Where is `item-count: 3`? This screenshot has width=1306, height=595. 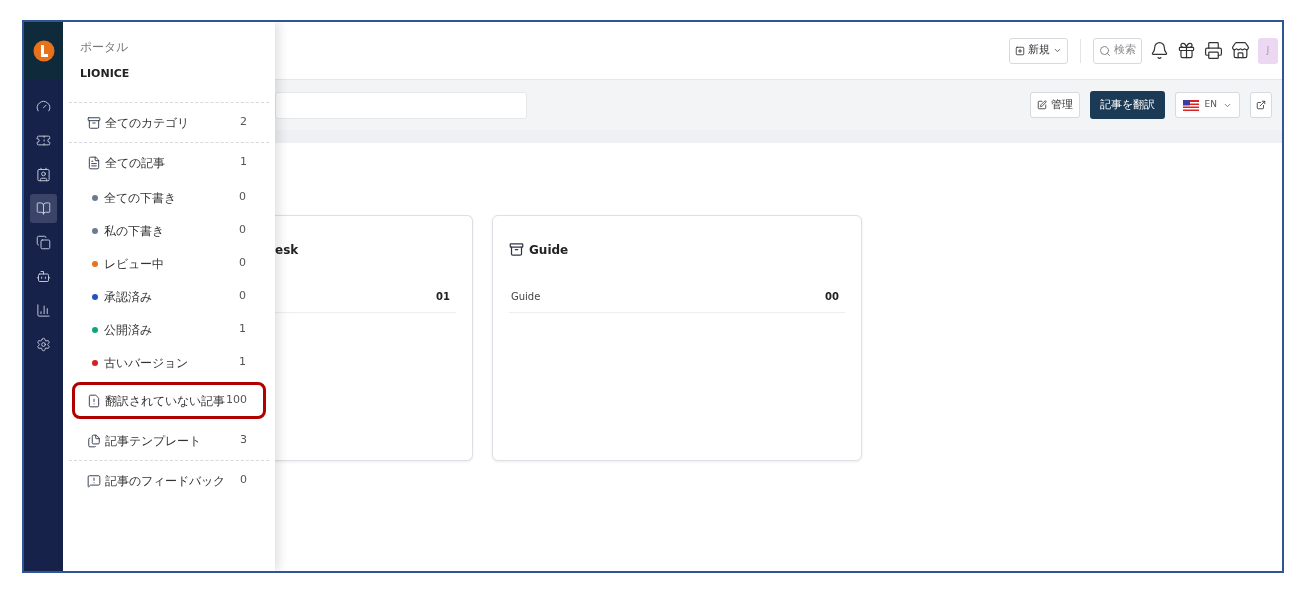 item-count: 3 is located at coordinates (243, 440).